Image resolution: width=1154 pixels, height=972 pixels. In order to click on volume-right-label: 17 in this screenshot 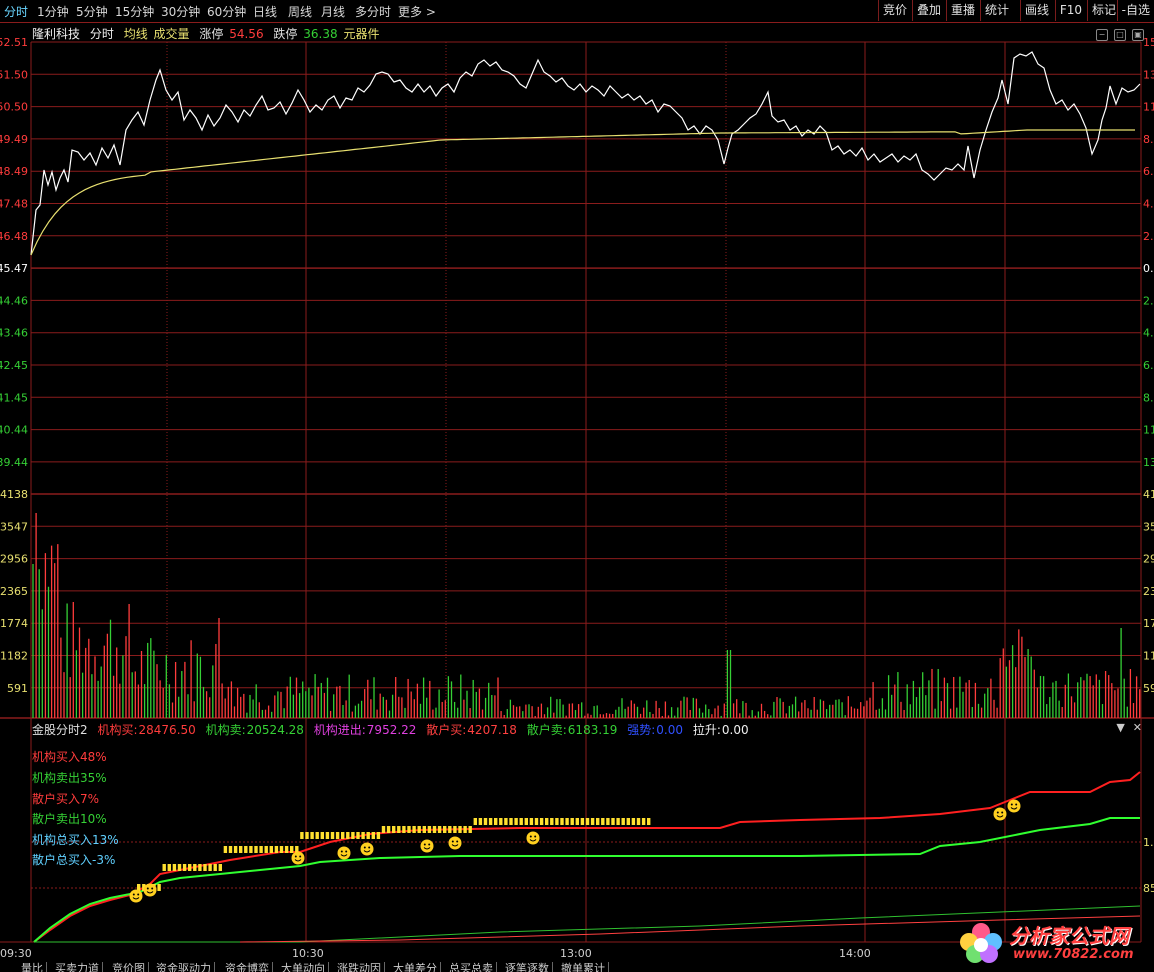, I will do `click(1148, 623)`.